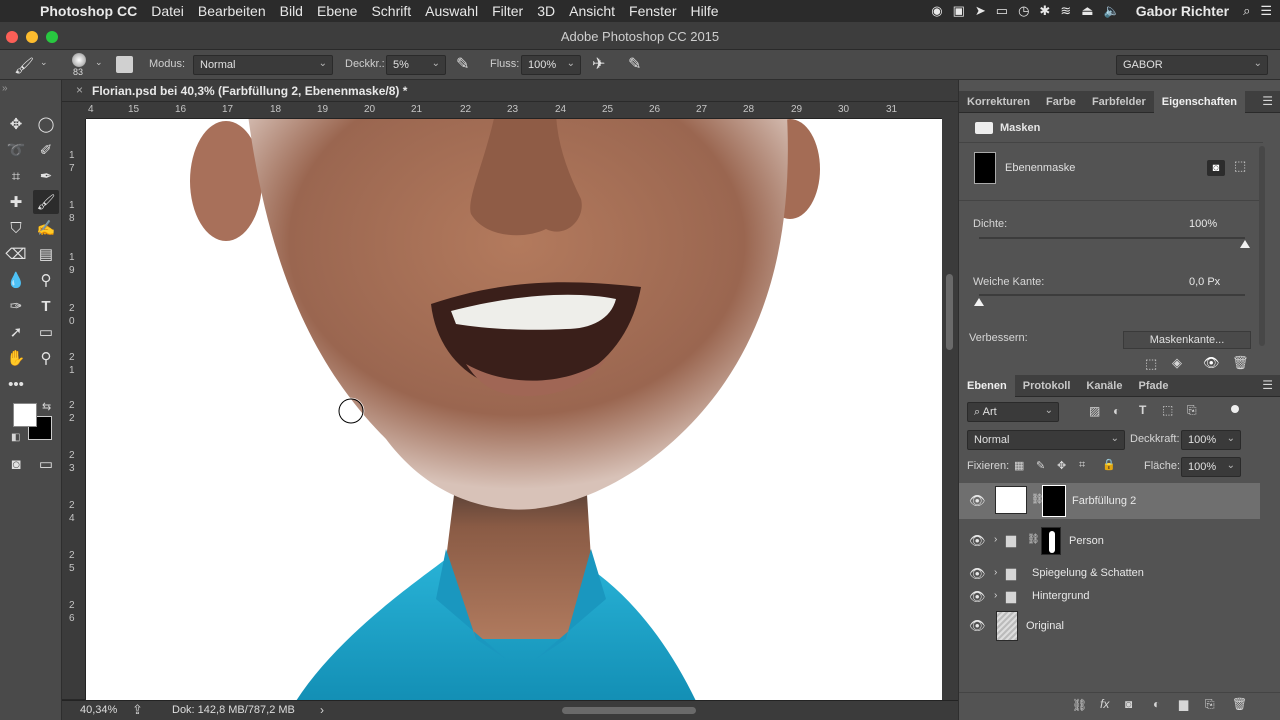 The width and height of the screenshot is (1280, 720). I want to click on tab-farbe: Farbe, so click(1061, 102).